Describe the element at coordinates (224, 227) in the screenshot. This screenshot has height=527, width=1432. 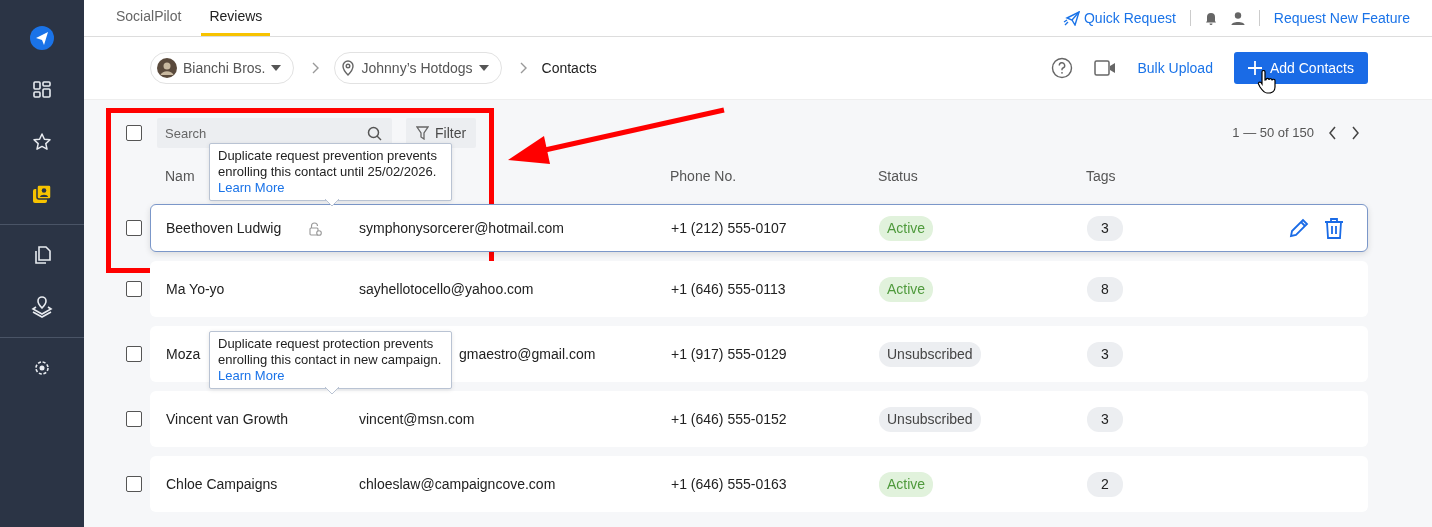
I see `name-cell: Beethoven Ludwig` at that location.